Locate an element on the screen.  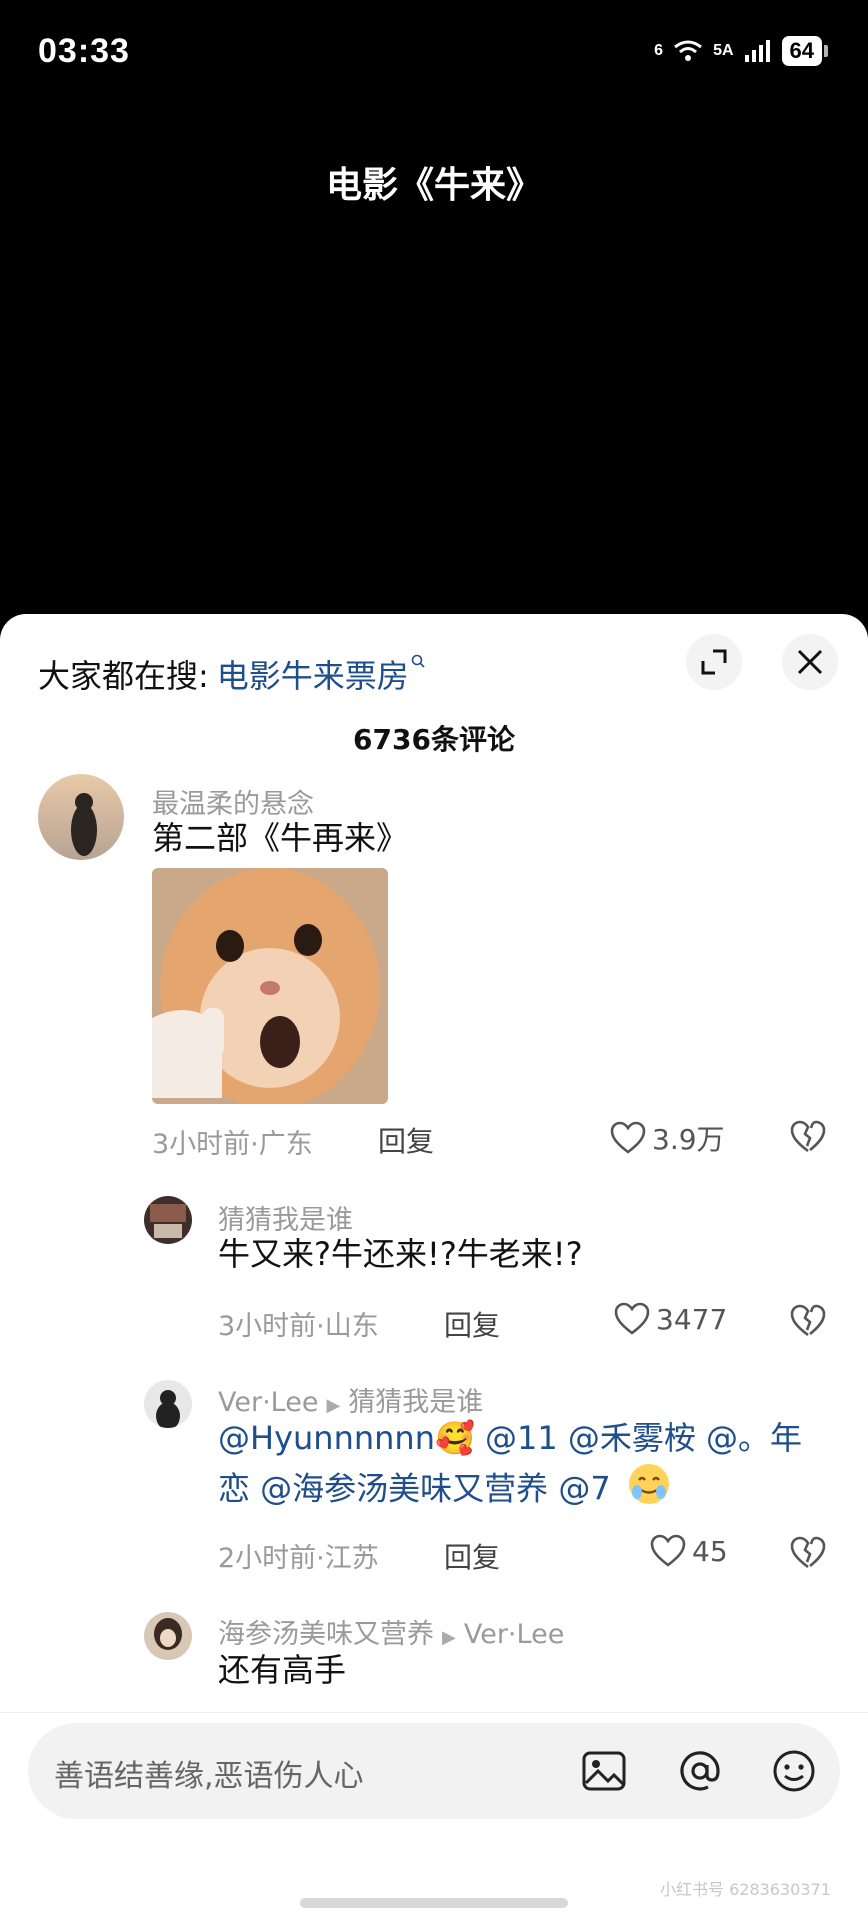
like-button: 3477 is located at coordinates (670, 1319).